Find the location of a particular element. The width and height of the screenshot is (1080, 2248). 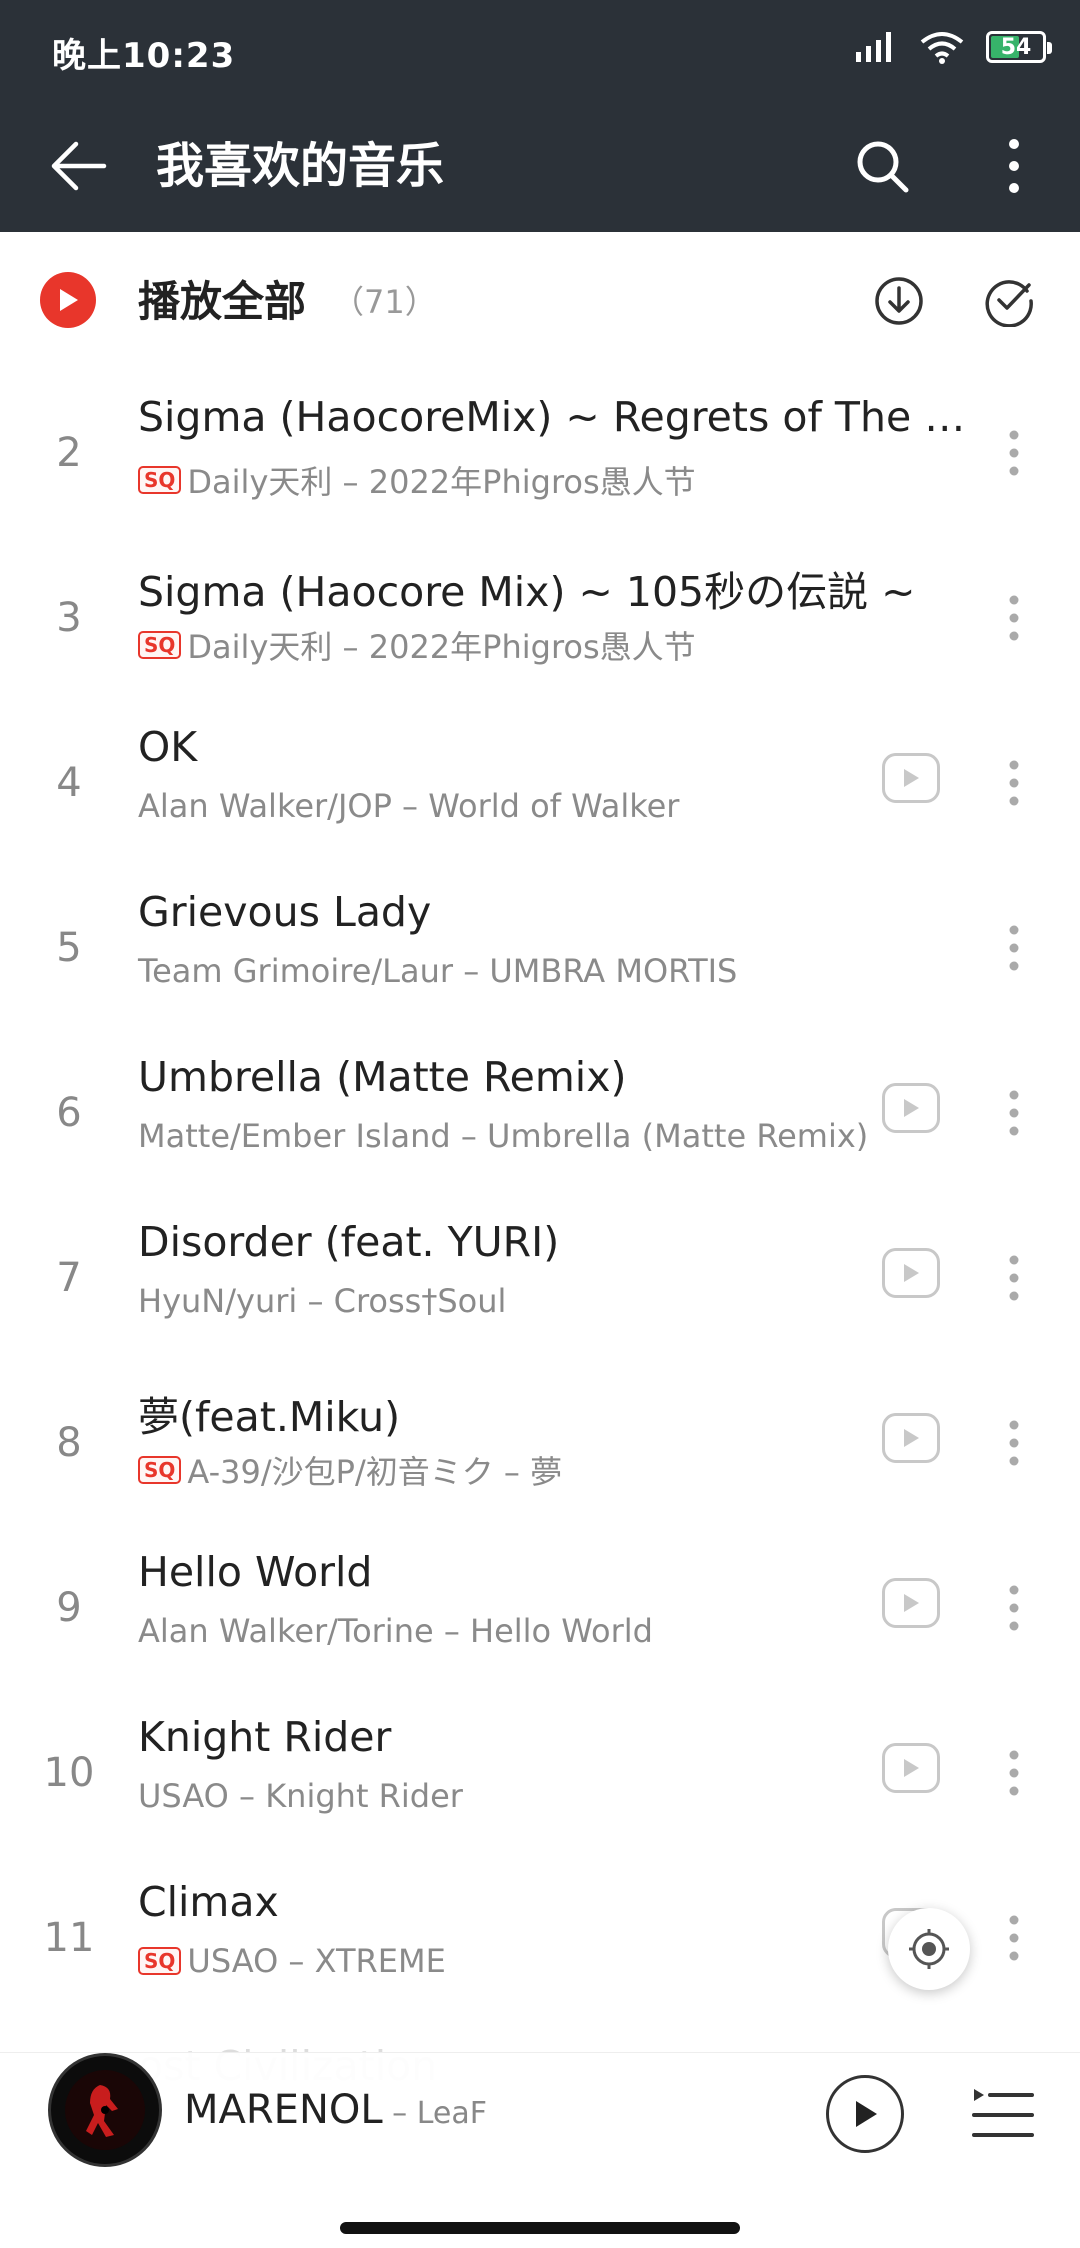

locate-playing-button is located at coordinates (929, 1949).